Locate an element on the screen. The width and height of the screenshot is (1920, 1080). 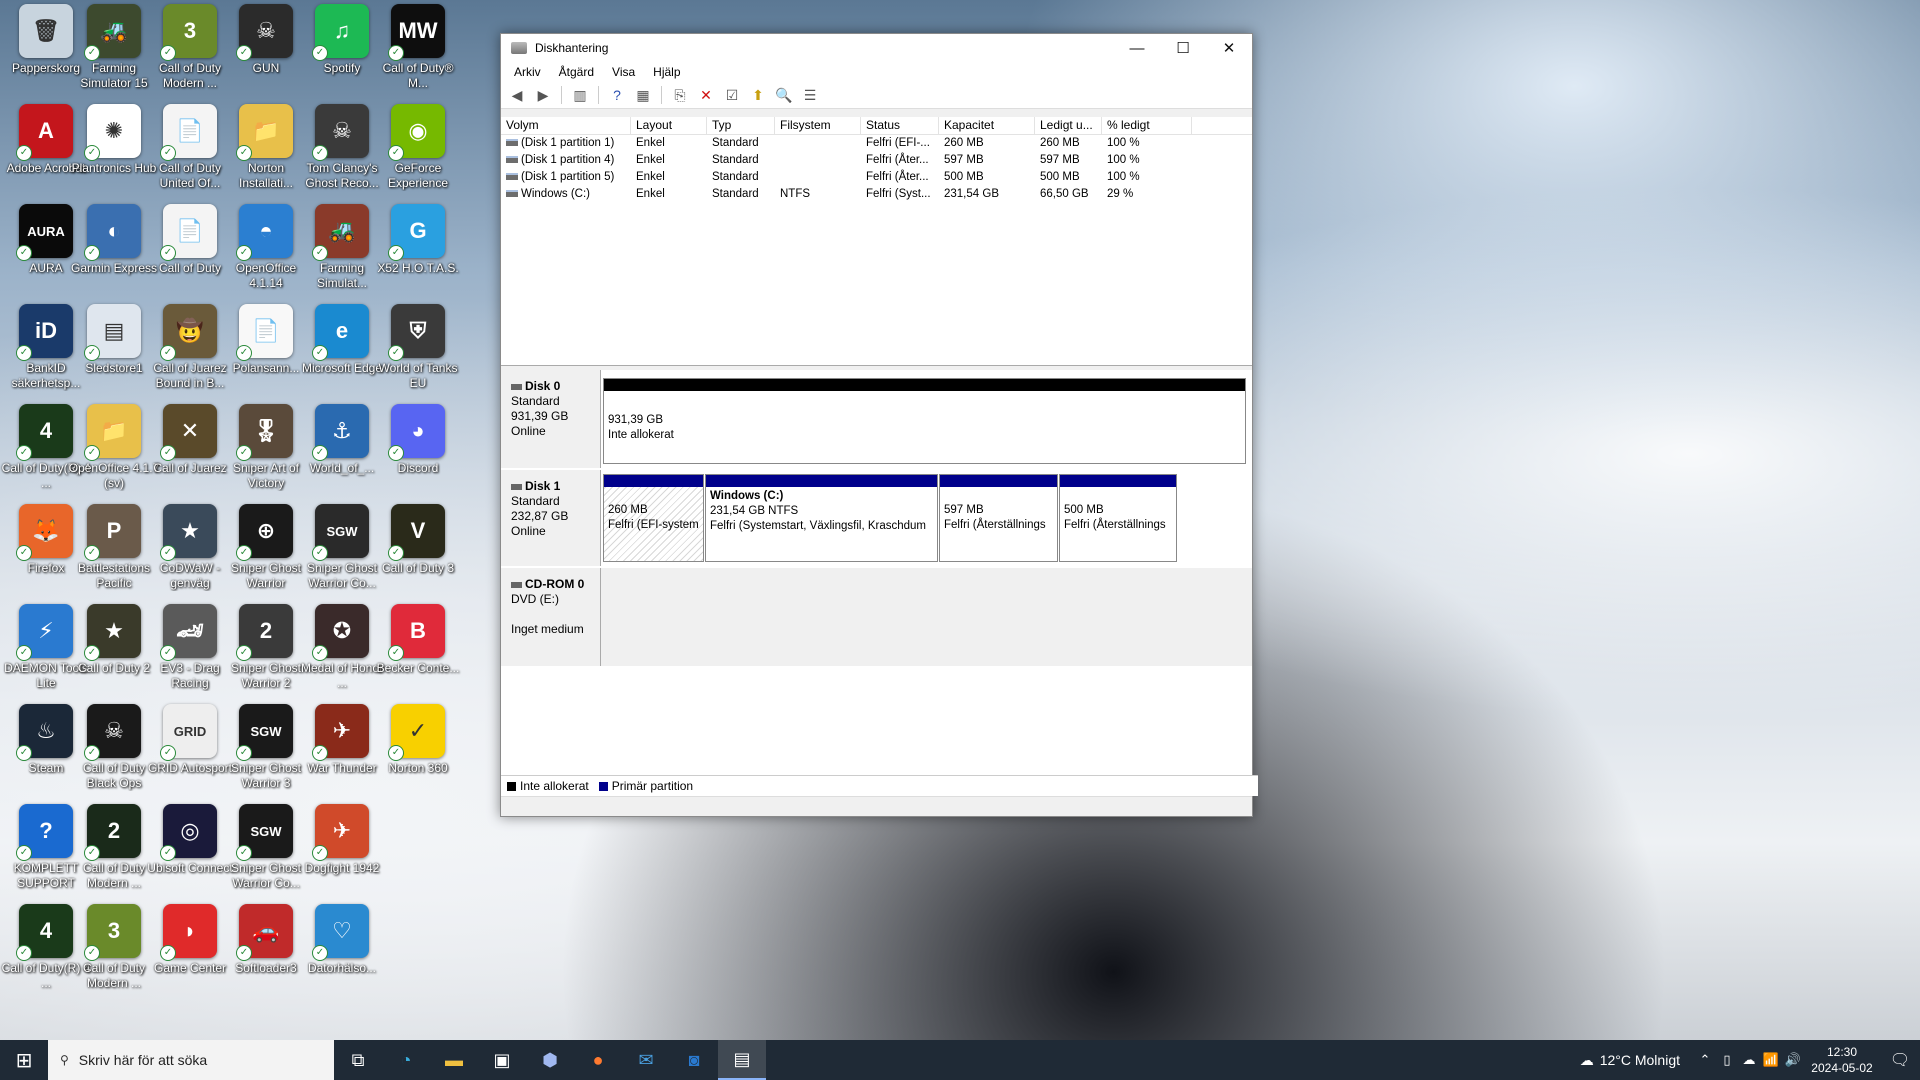
app-icon: A ✓ is located at coordinates (44, 132).